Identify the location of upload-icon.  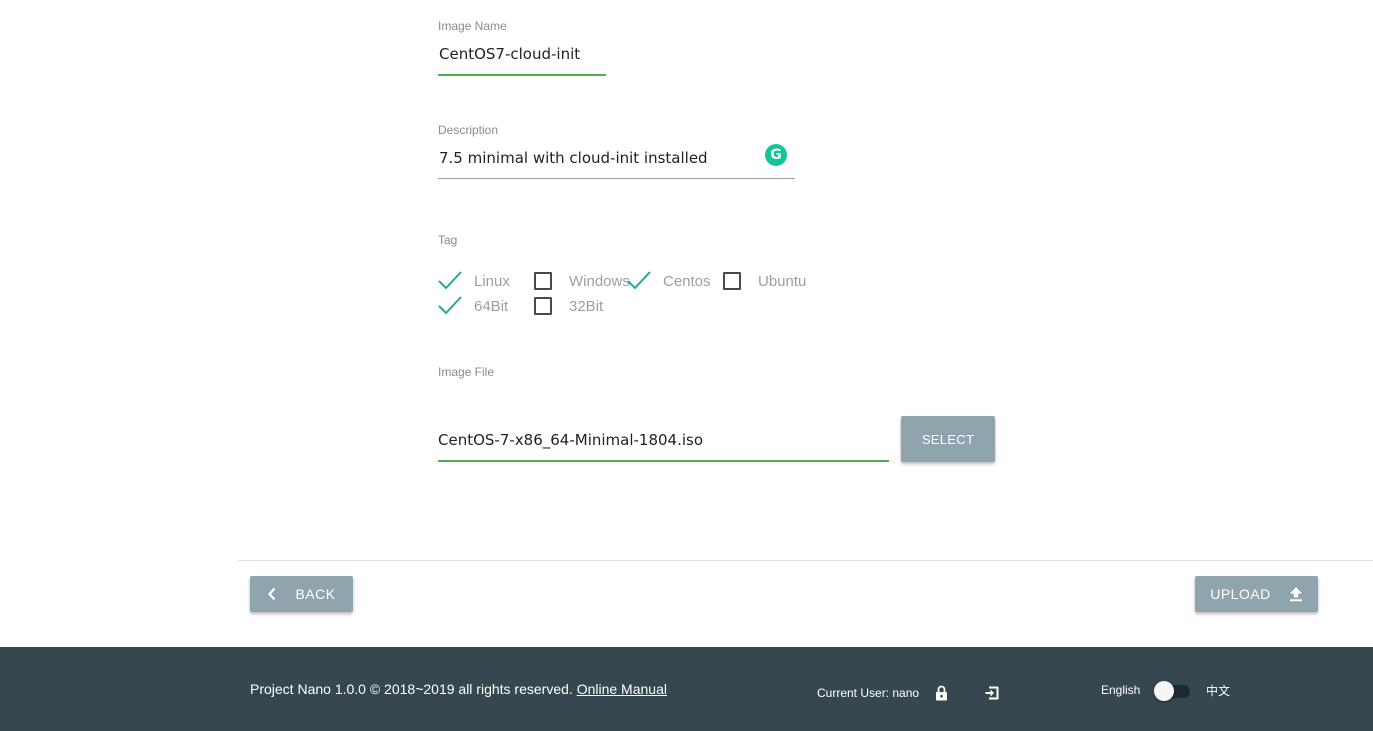
(1295, 594).